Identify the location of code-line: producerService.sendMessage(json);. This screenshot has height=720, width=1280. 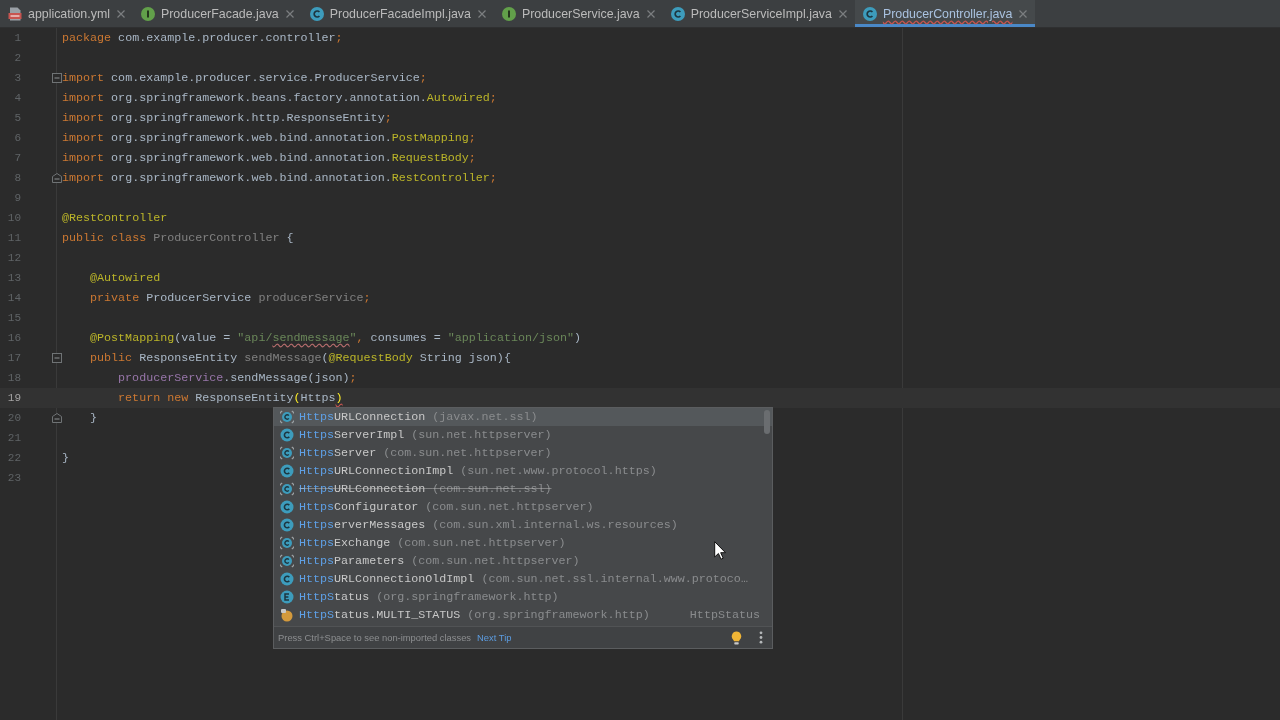
(237, 378).